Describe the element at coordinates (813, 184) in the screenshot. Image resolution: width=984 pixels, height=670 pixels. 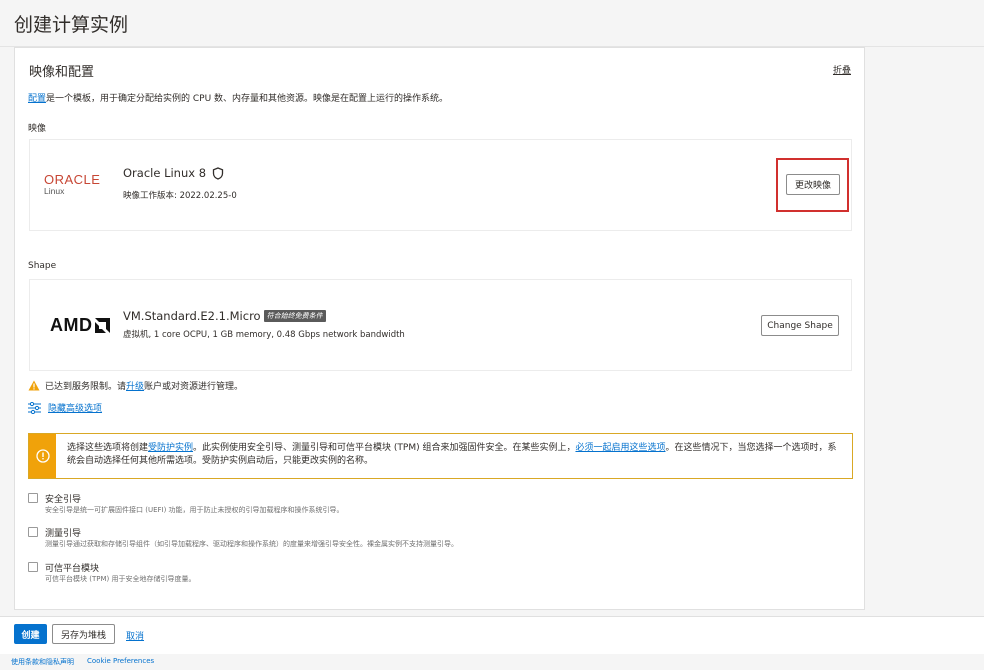
I see `change-image-button: 更改映像` at that location.